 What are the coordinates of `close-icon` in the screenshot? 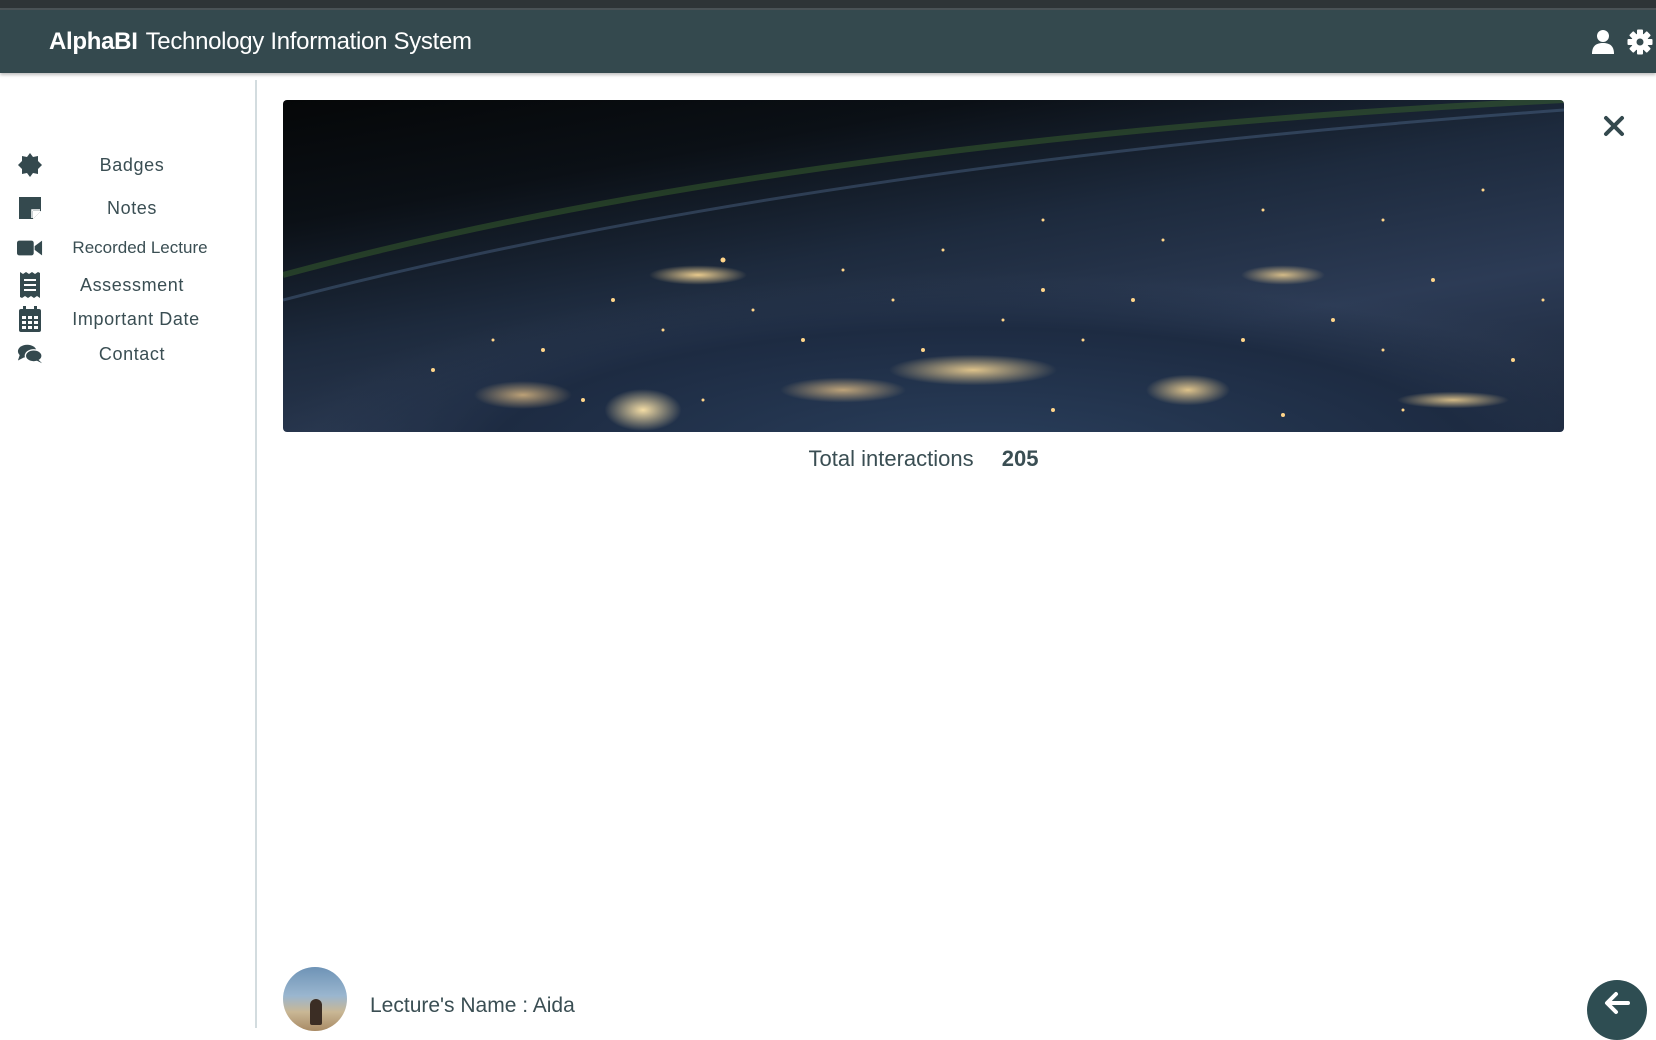 It's located at (1614, 126).